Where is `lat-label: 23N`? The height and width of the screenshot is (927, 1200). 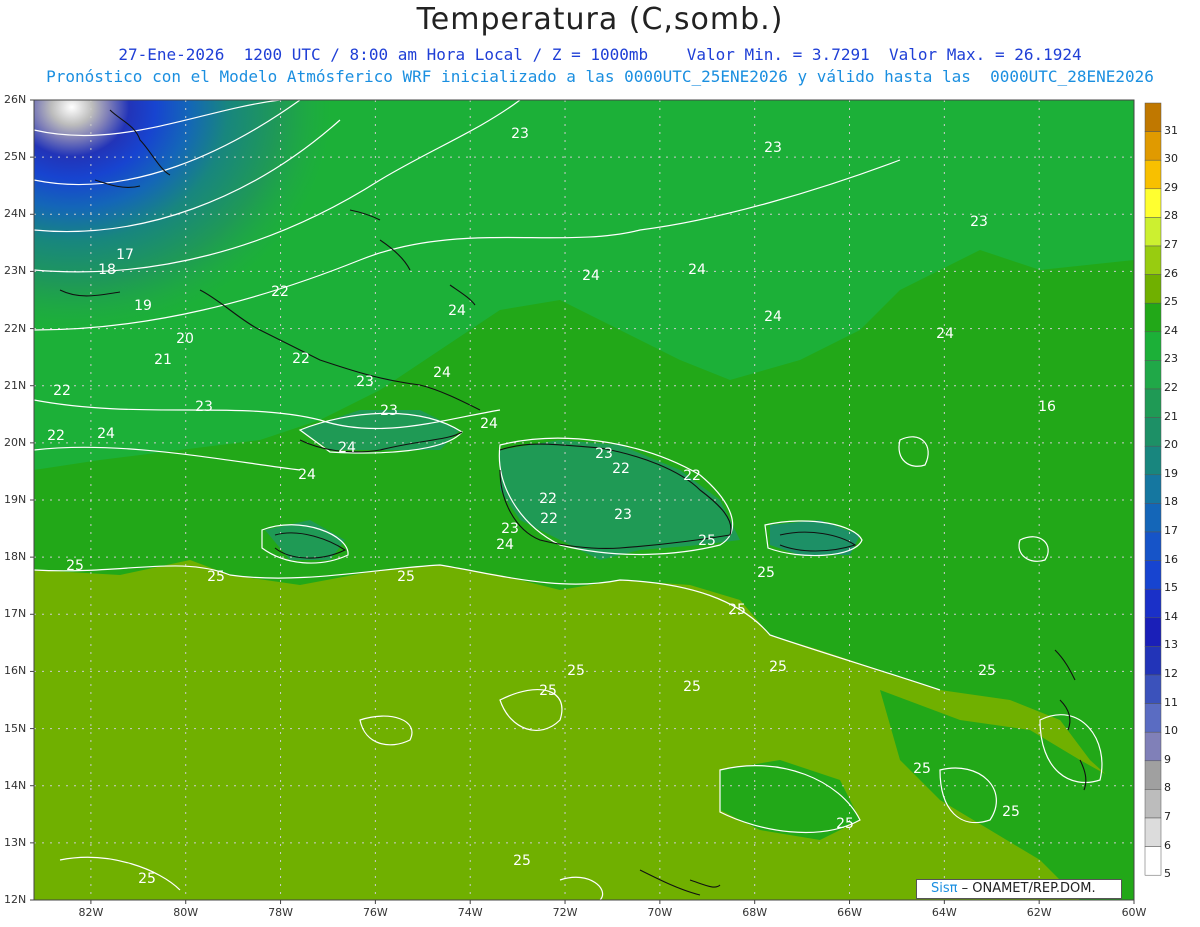
lat-label: 23N is located at coordinates (15, 271).